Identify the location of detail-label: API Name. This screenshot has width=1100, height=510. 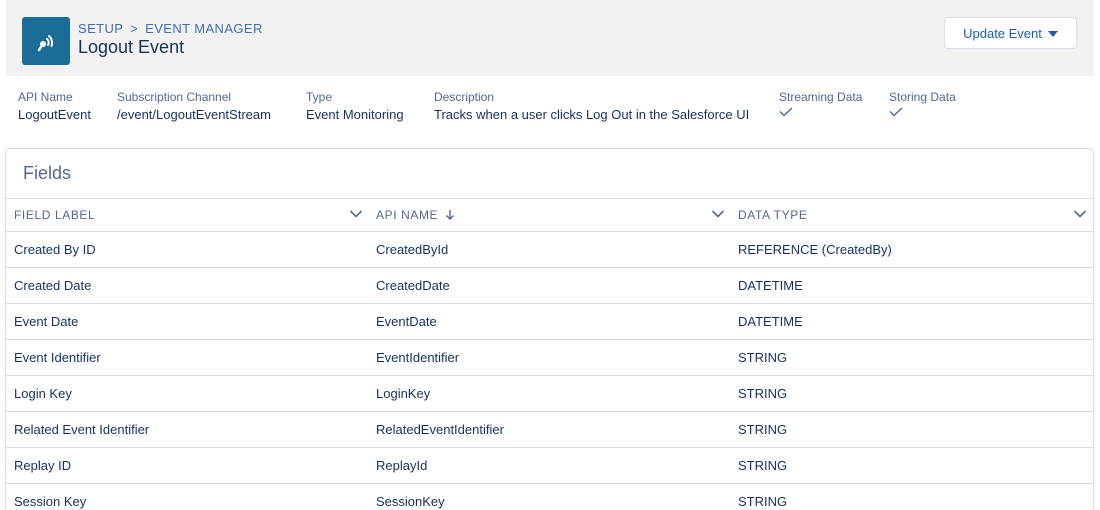
(45, 97).